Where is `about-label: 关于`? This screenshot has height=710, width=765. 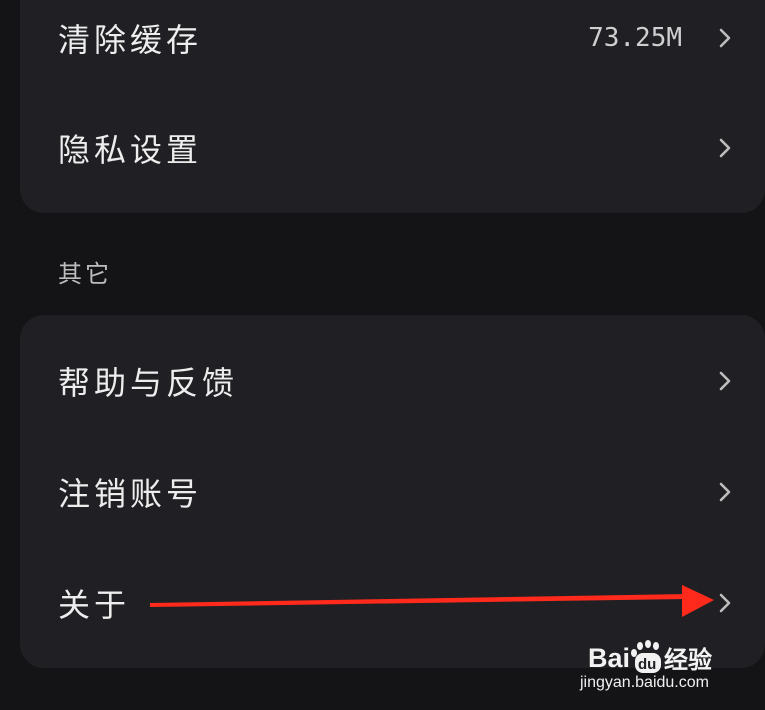
about-label: 关于 is located at coordinates (94, 605).